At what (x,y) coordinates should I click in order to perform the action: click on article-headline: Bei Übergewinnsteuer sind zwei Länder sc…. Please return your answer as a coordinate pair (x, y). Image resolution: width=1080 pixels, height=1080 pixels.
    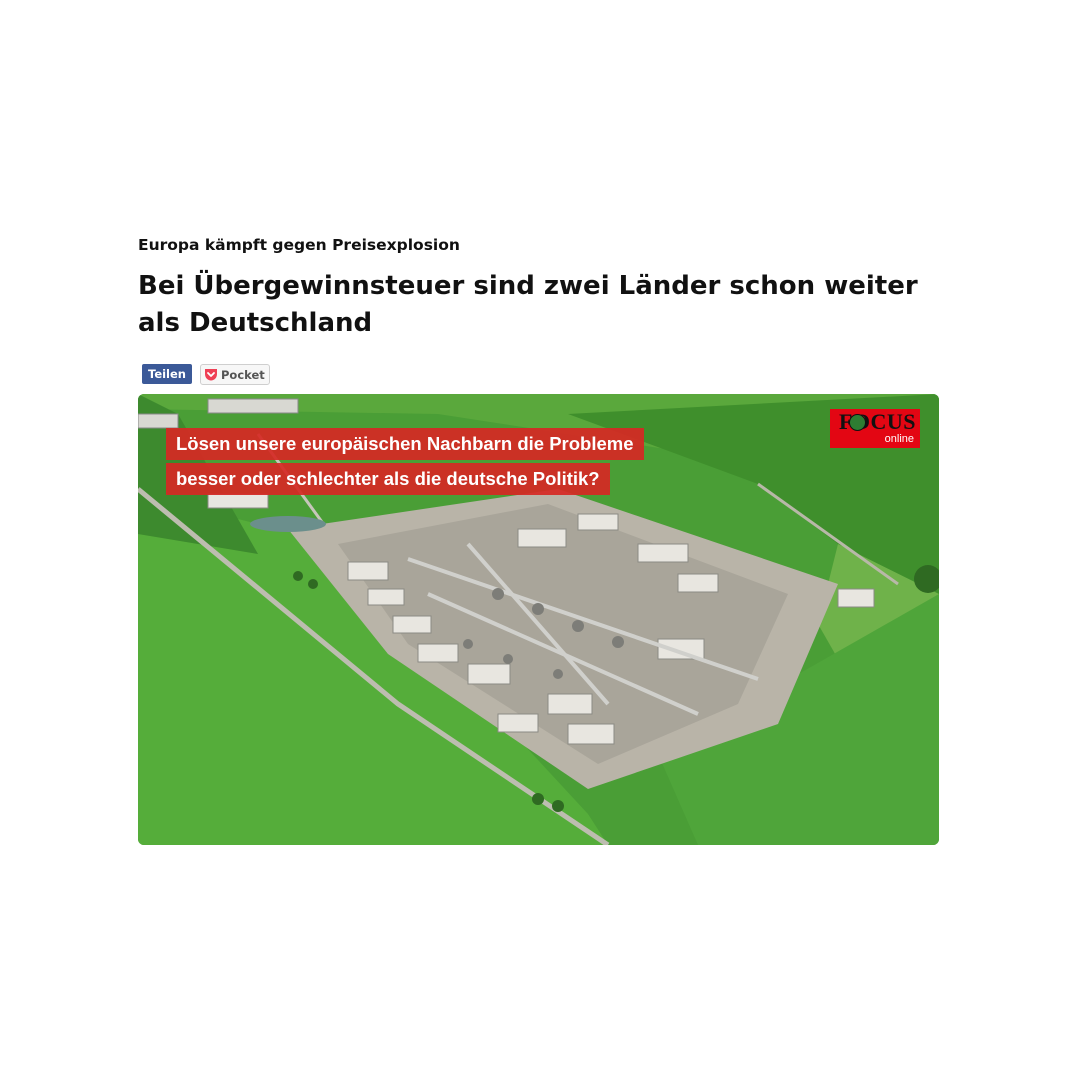
    Looking at the image, I should click on (528, 304).